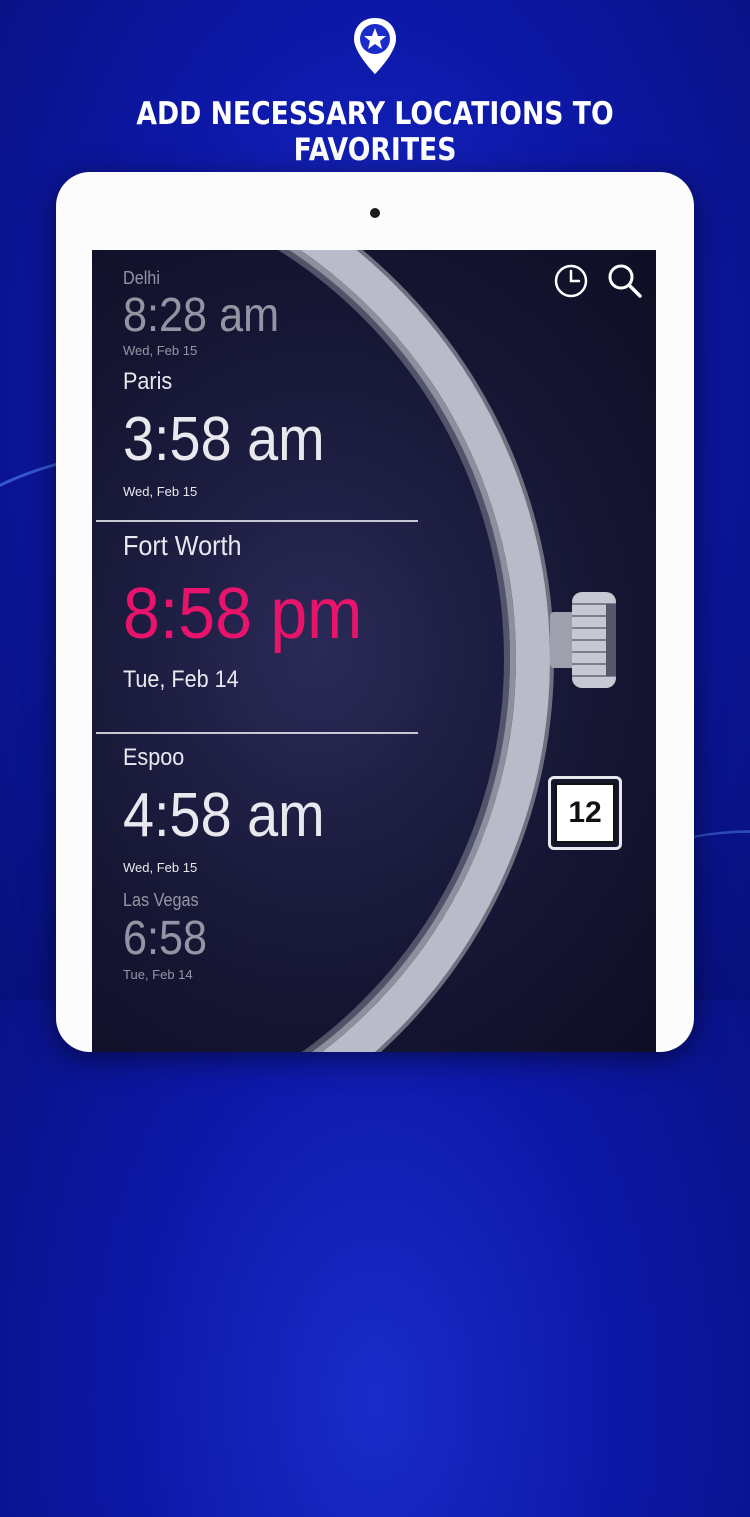 The width and height of the screenshot is (750, 1517). Describe the element at coordinates (201, 315) in the screenshot. I see `local-time: 8:28 am` at that location.